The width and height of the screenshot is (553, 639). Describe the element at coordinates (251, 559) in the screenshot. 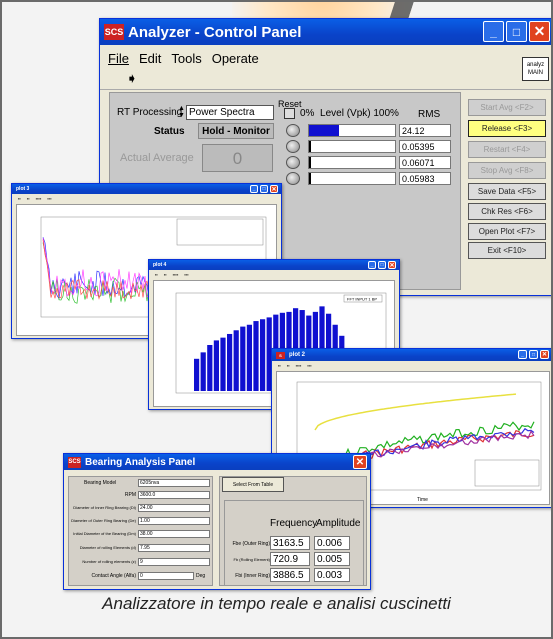

I see `fb-label: Fb (Rolling Element)` at that location.